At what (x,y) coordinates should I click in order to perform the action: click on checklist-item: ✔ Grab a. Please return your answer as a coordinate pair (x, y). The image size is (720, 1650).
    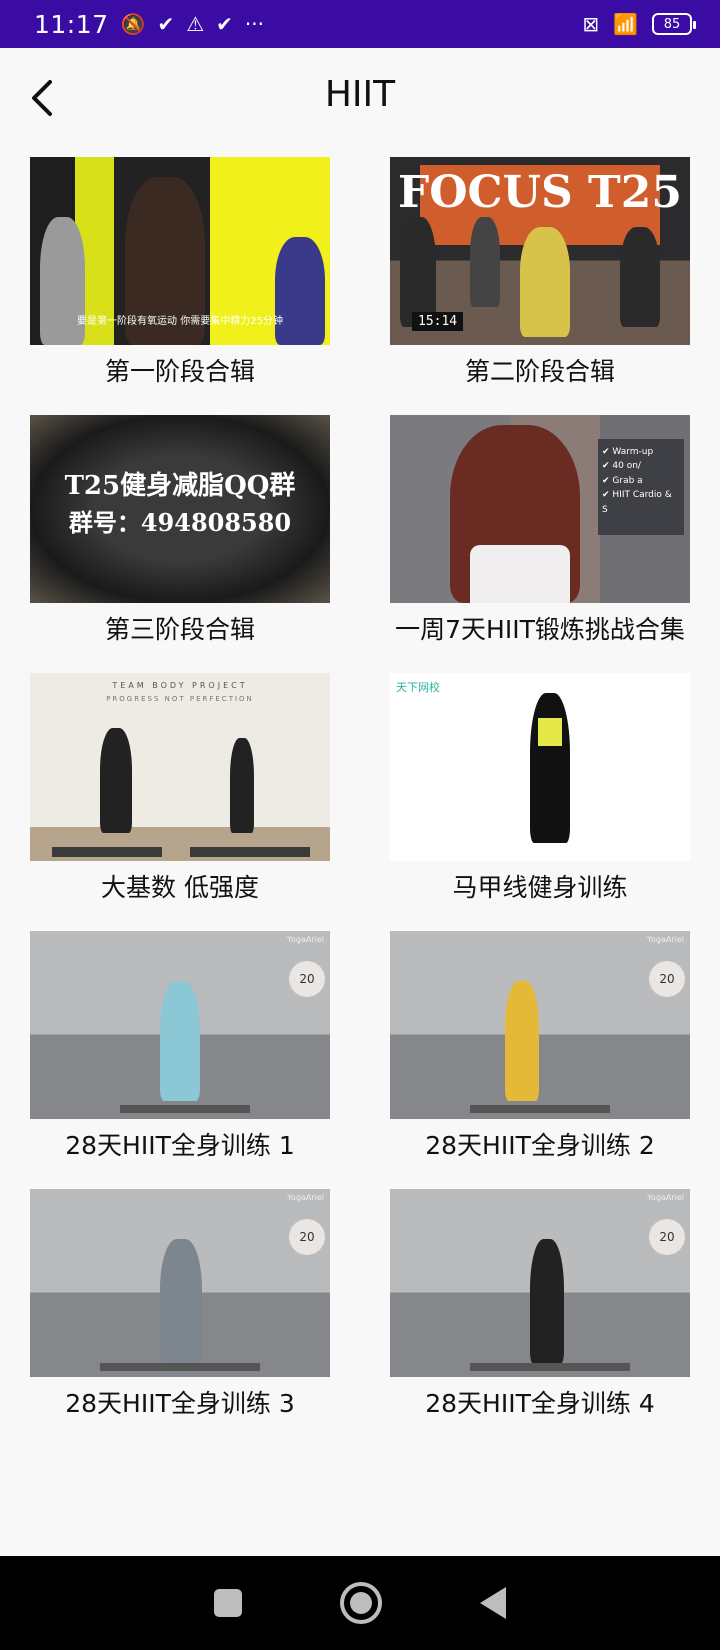
    Looking at the image, I should click on (622, 480).